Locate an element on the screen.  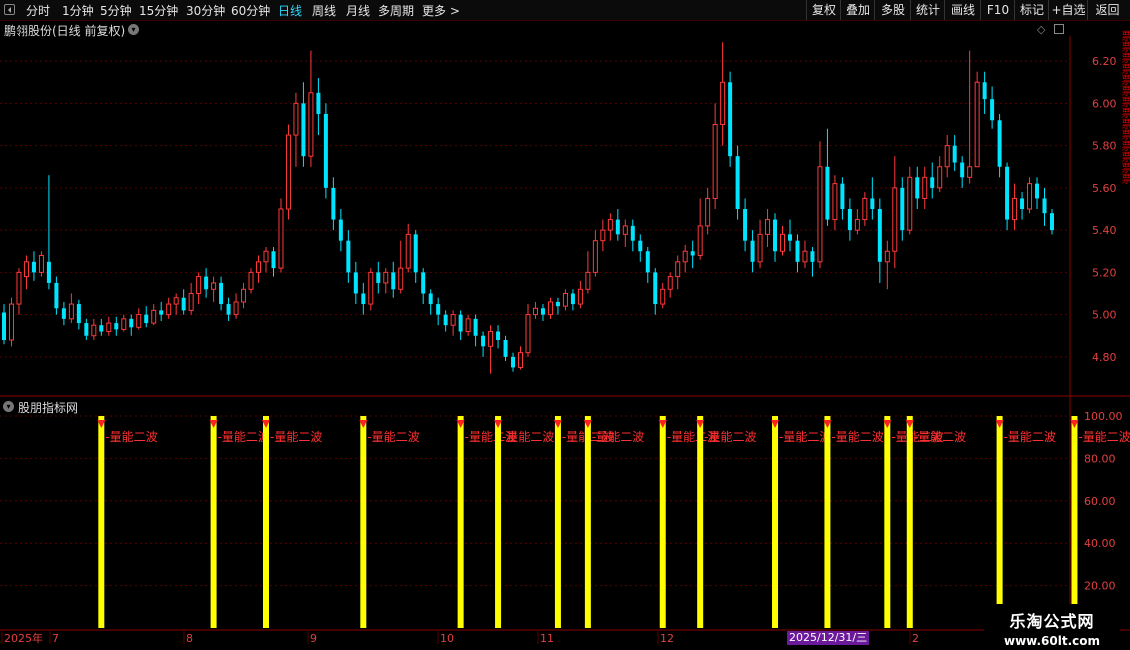
price-tick-label: 6.20 is located at coordinates (1104, 61).